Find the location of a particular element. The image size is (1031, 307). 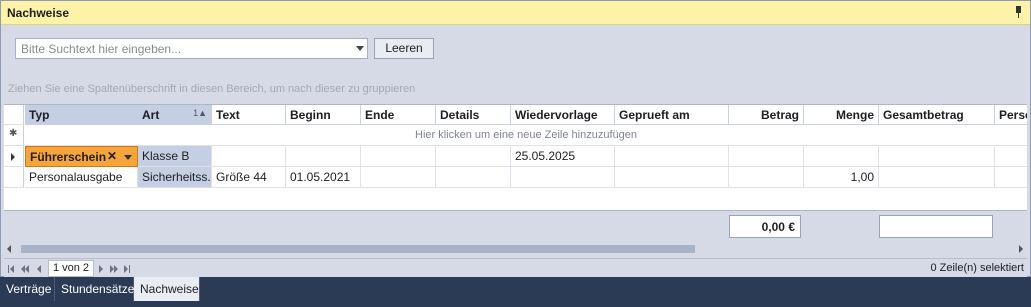

last-page-bar is located at coordinates (129, 269).